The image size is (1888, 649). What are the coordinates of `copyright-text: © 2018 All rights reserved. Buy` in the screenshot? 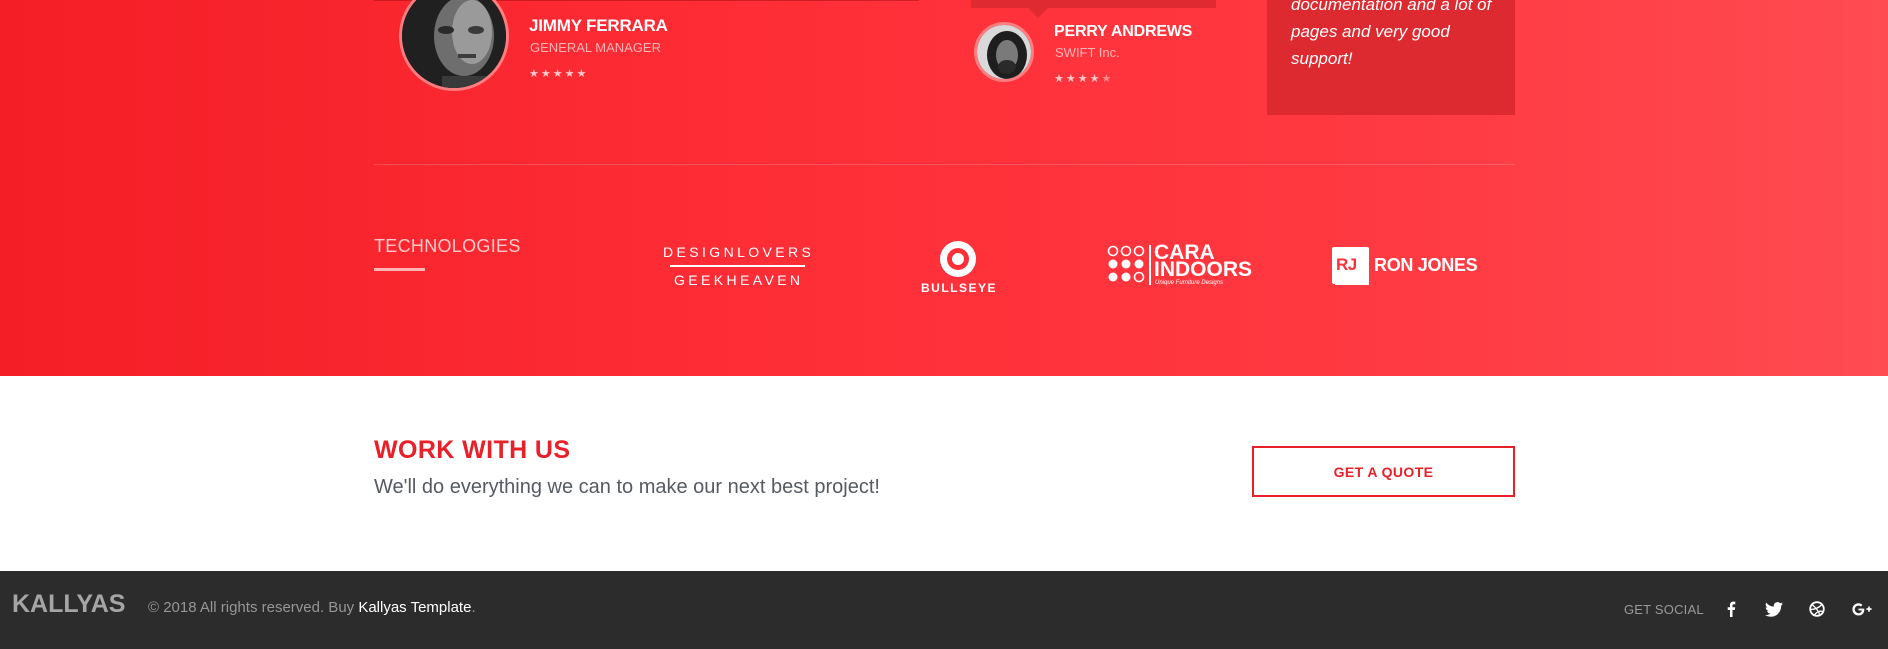 It's located at (253, 607).